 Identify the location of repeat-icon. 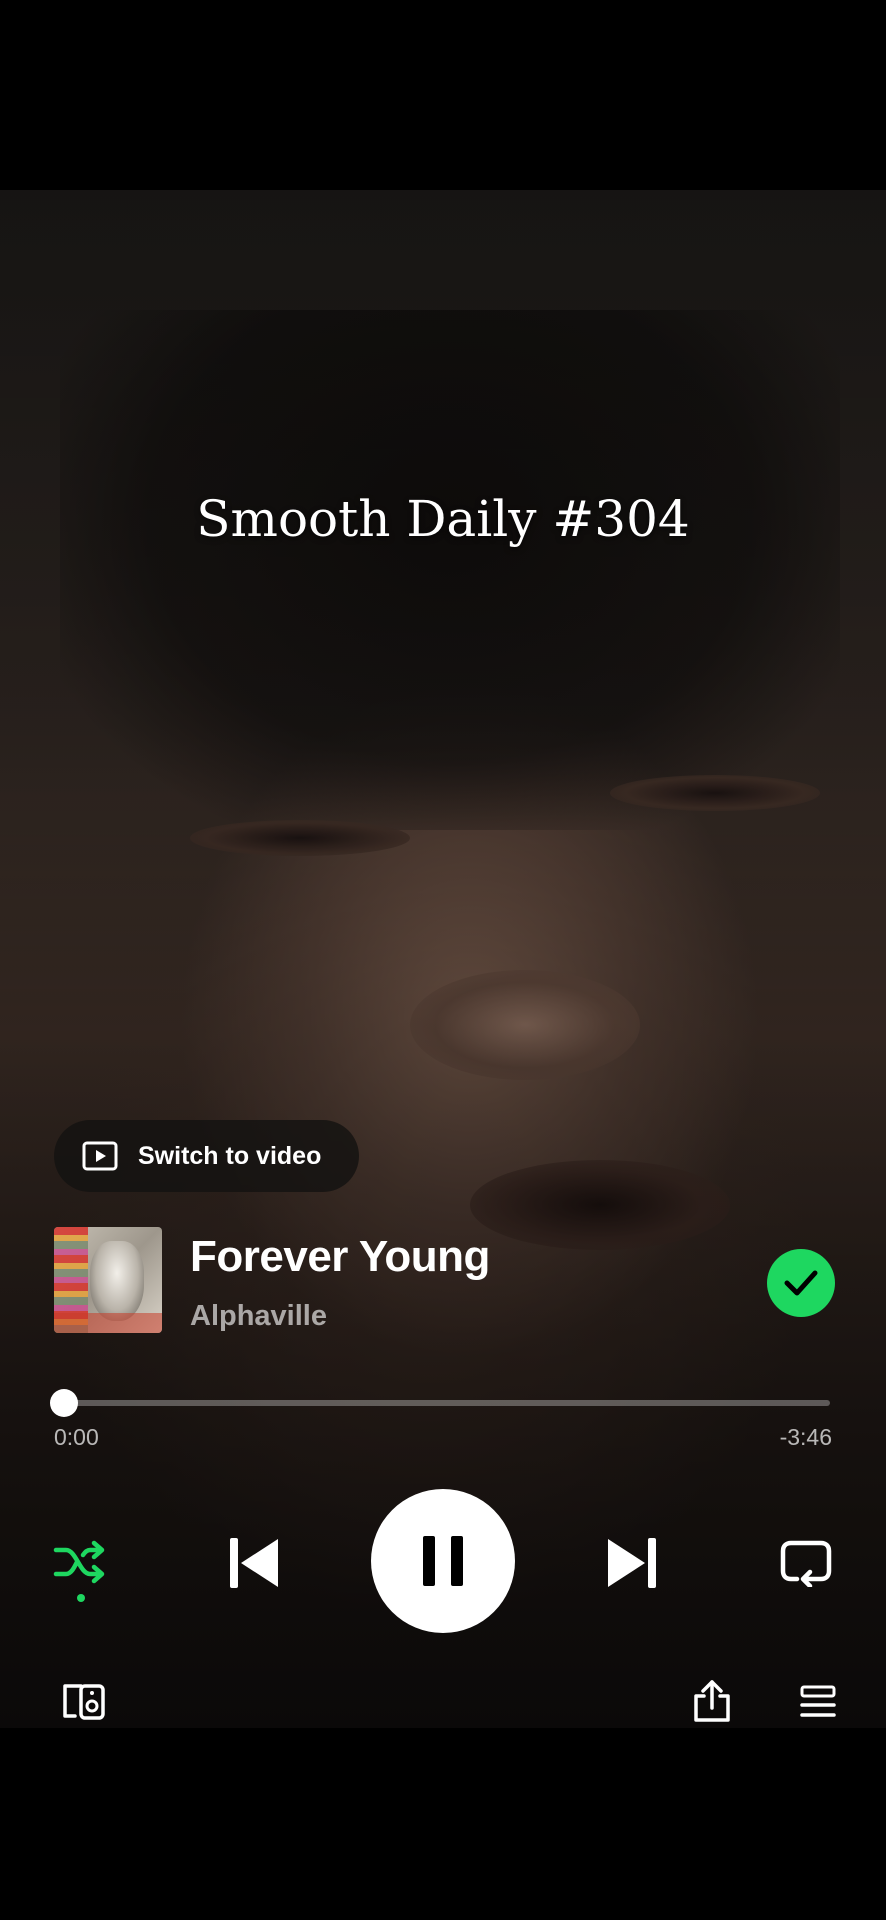
(806, 1563).